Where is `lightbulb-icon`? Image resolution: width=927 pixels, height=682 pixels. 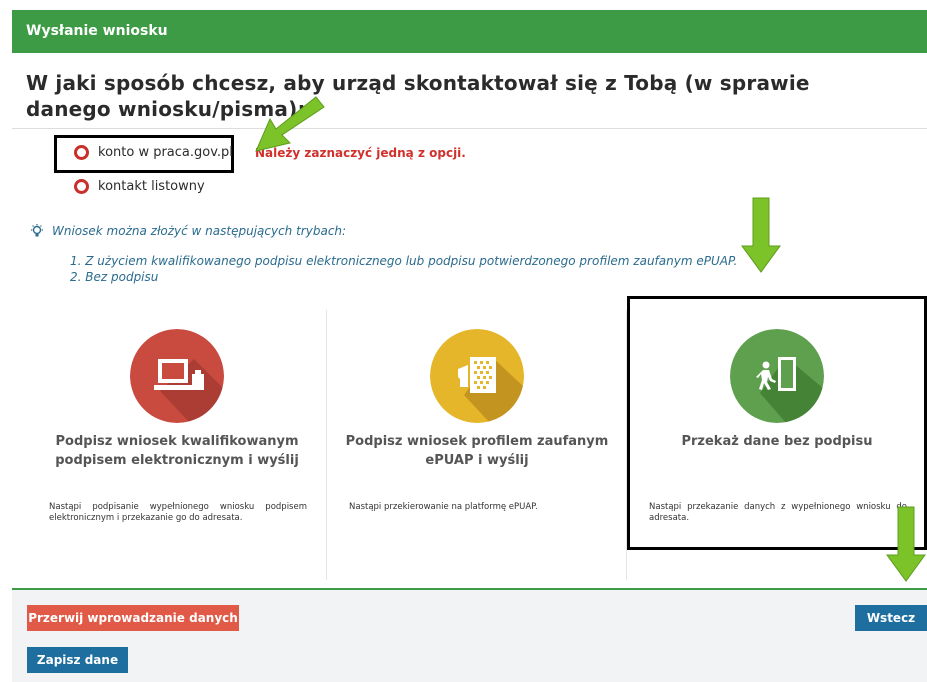
lightbulb-icon is located at coordinates (37, 230).